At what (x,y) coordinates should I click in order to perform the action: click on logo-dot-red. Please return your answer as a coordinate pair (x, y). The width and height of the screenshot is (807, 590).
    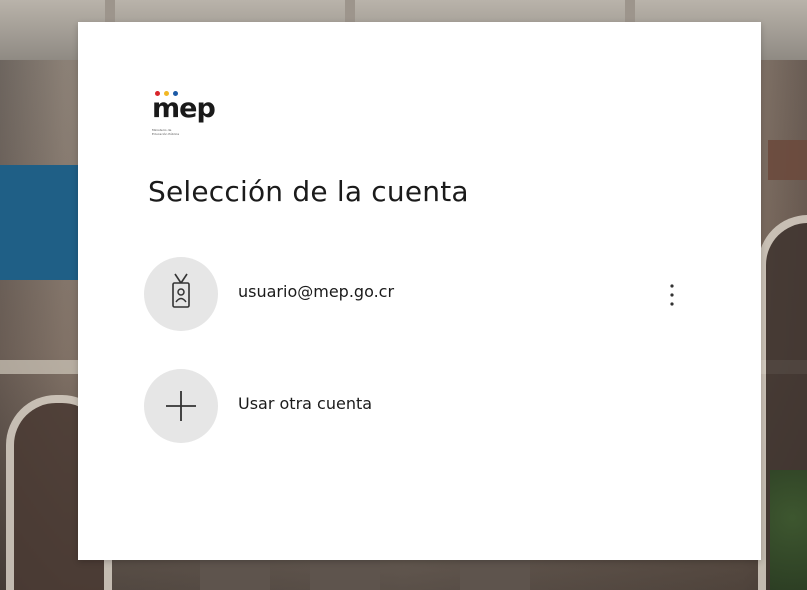
    Looking at the image, I should click on (157, 93).